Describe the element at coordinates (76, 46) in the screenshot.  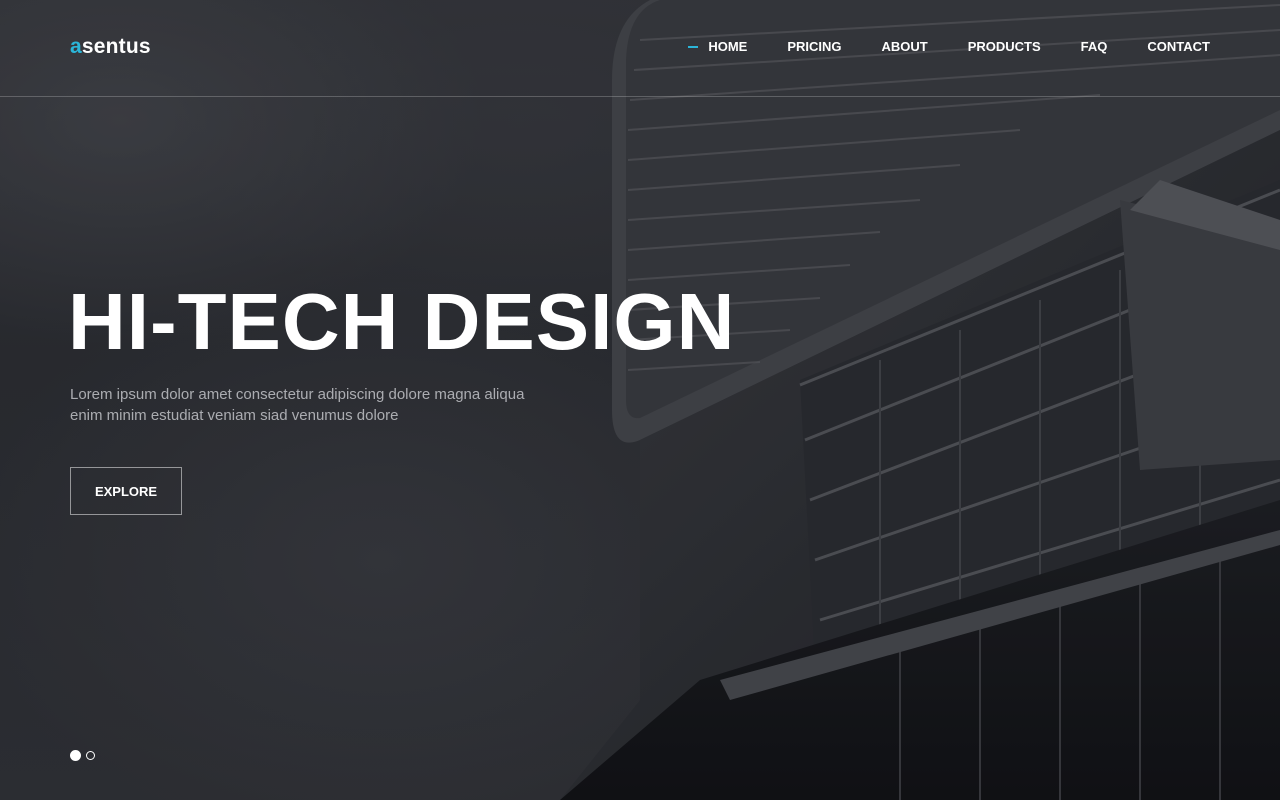
I see `logo-accent-letter: a` at that location.